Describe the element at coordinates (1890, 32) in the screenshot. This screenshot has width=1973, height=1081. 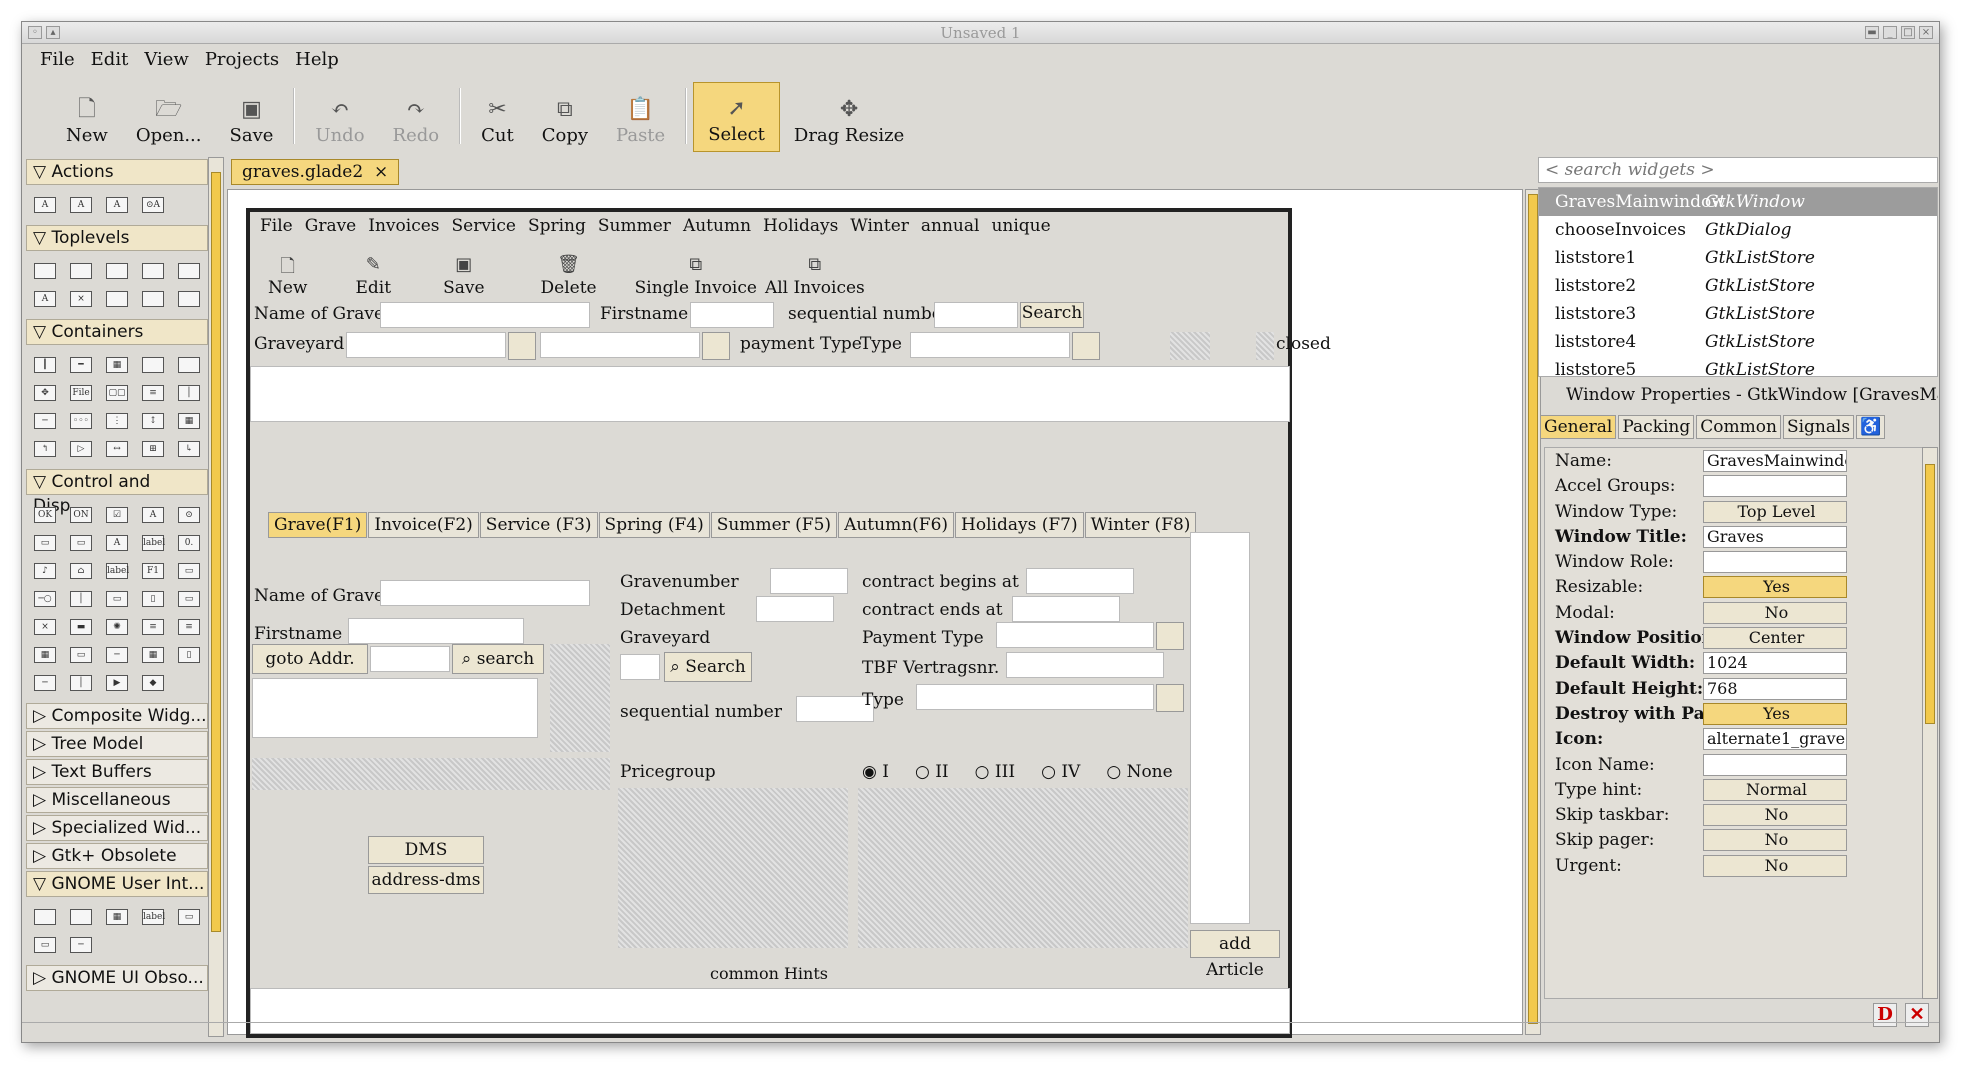
I see `minimize-icon: _` at that location.